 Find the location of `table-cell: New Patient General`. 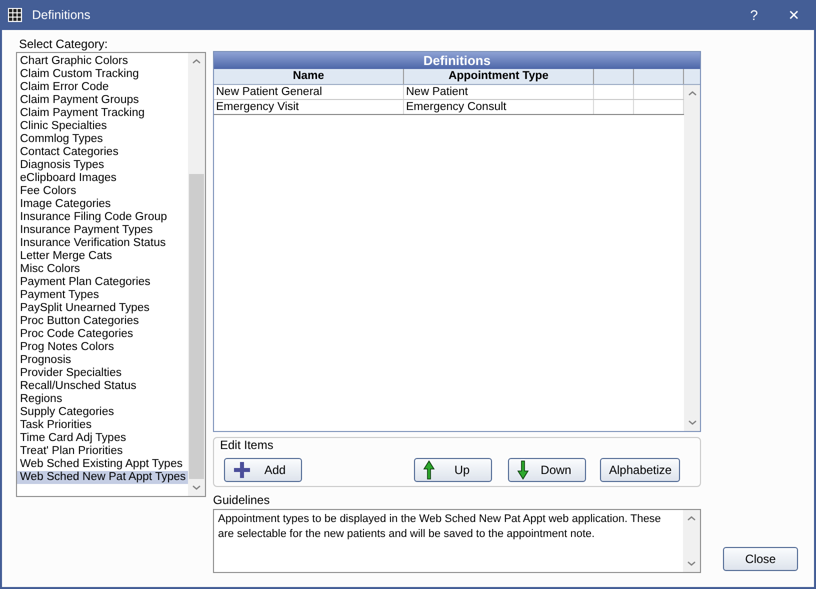

table-cell: New Patient General is located at coordinates (309, 92).